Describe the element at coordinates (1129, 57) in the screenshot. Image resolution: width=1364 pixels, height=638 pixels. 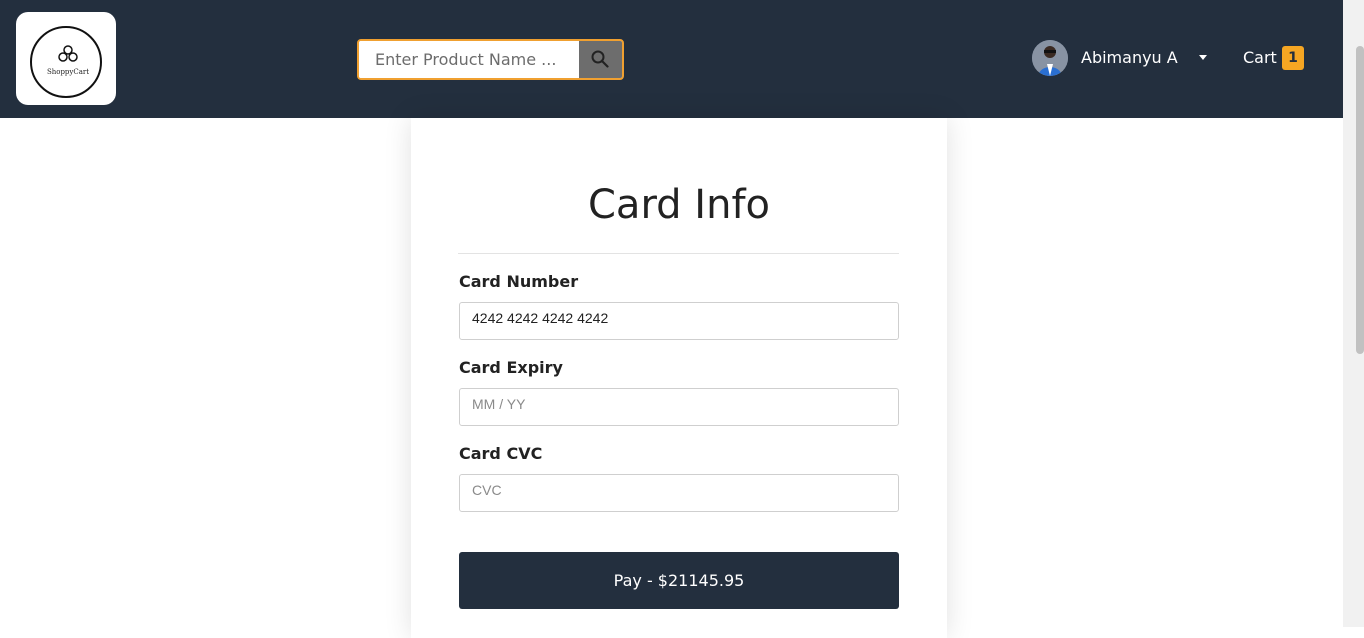
I see `user-name: Abimanyu A` at that location.